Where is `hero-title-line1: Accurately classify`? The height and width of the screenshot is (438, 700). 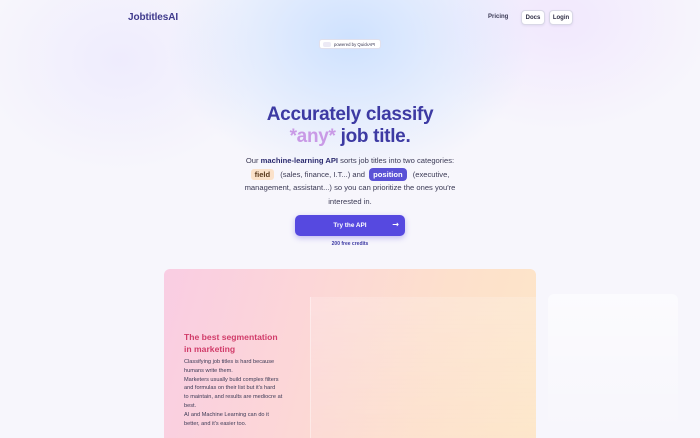
hero-title-line1: Accurately classify is located at coordinates (350, 114).